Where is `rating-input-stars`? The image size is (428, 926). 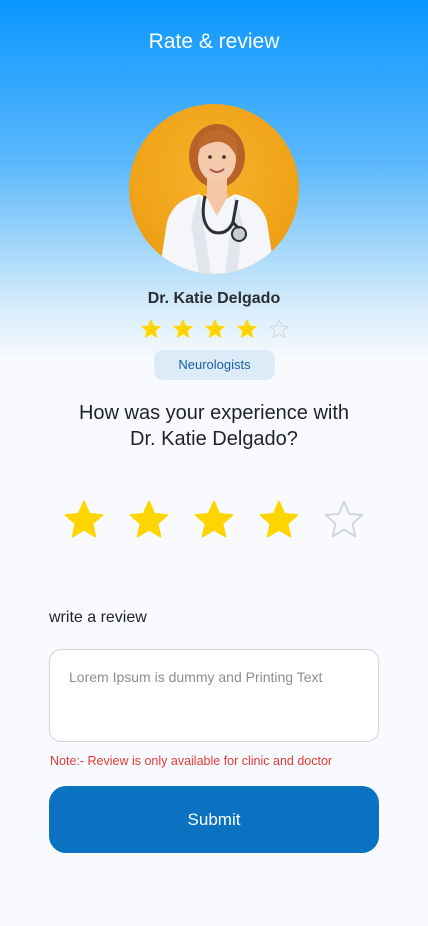 rating-input-stars is located at coordinates (214, 520).